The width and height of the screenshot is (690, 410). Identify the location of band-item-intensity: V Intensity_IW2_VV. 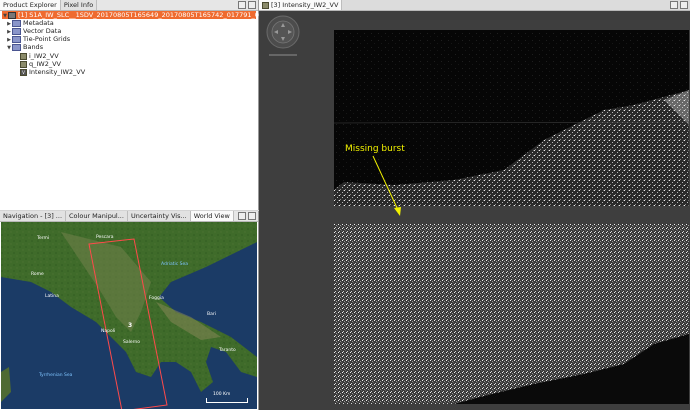
(52, 72).